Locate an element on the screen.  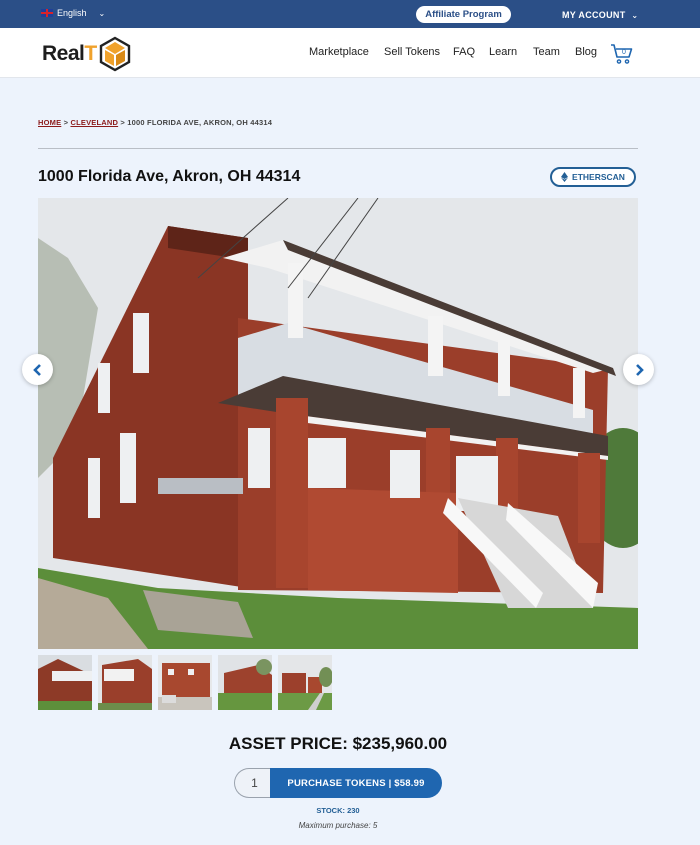
ethereum-icon is located at coordinates (565, 177).